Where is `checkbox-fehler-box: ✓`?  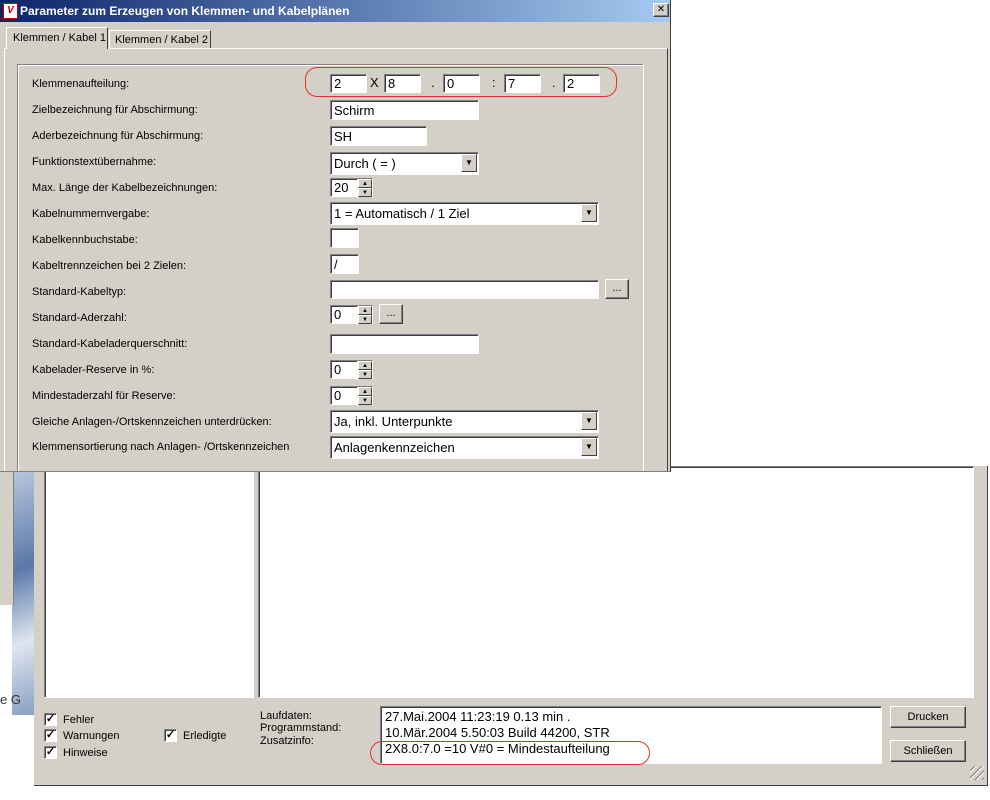 checkbox-fehler-box: ✓ is located at coordinates (50, 719).